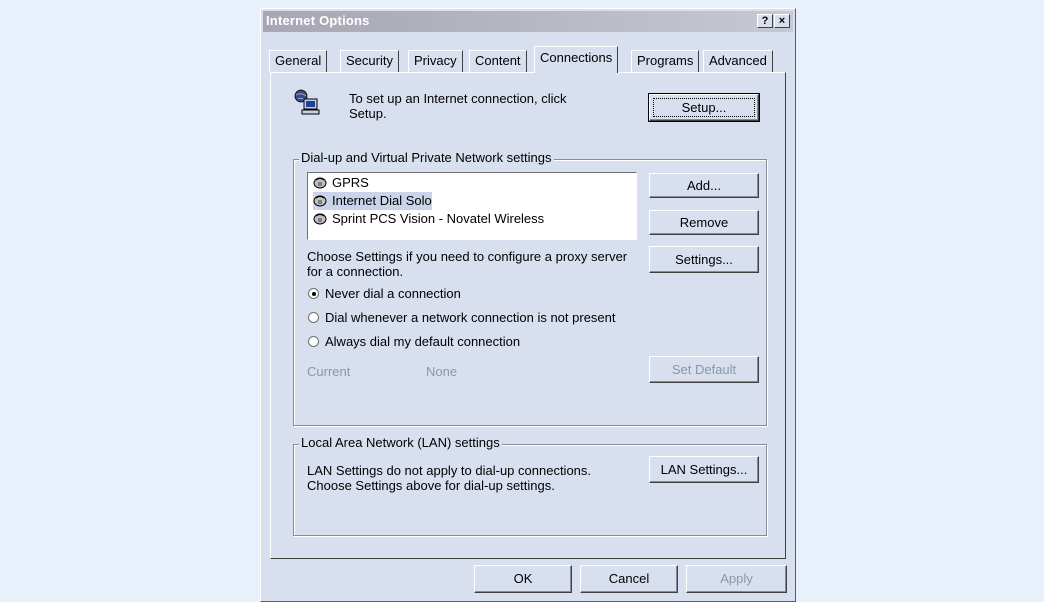 This screenshot has width=1044, height=602. Describe the element at coordinates (369, 61) in the screenshot. I see `tab-security: Security` at that location.